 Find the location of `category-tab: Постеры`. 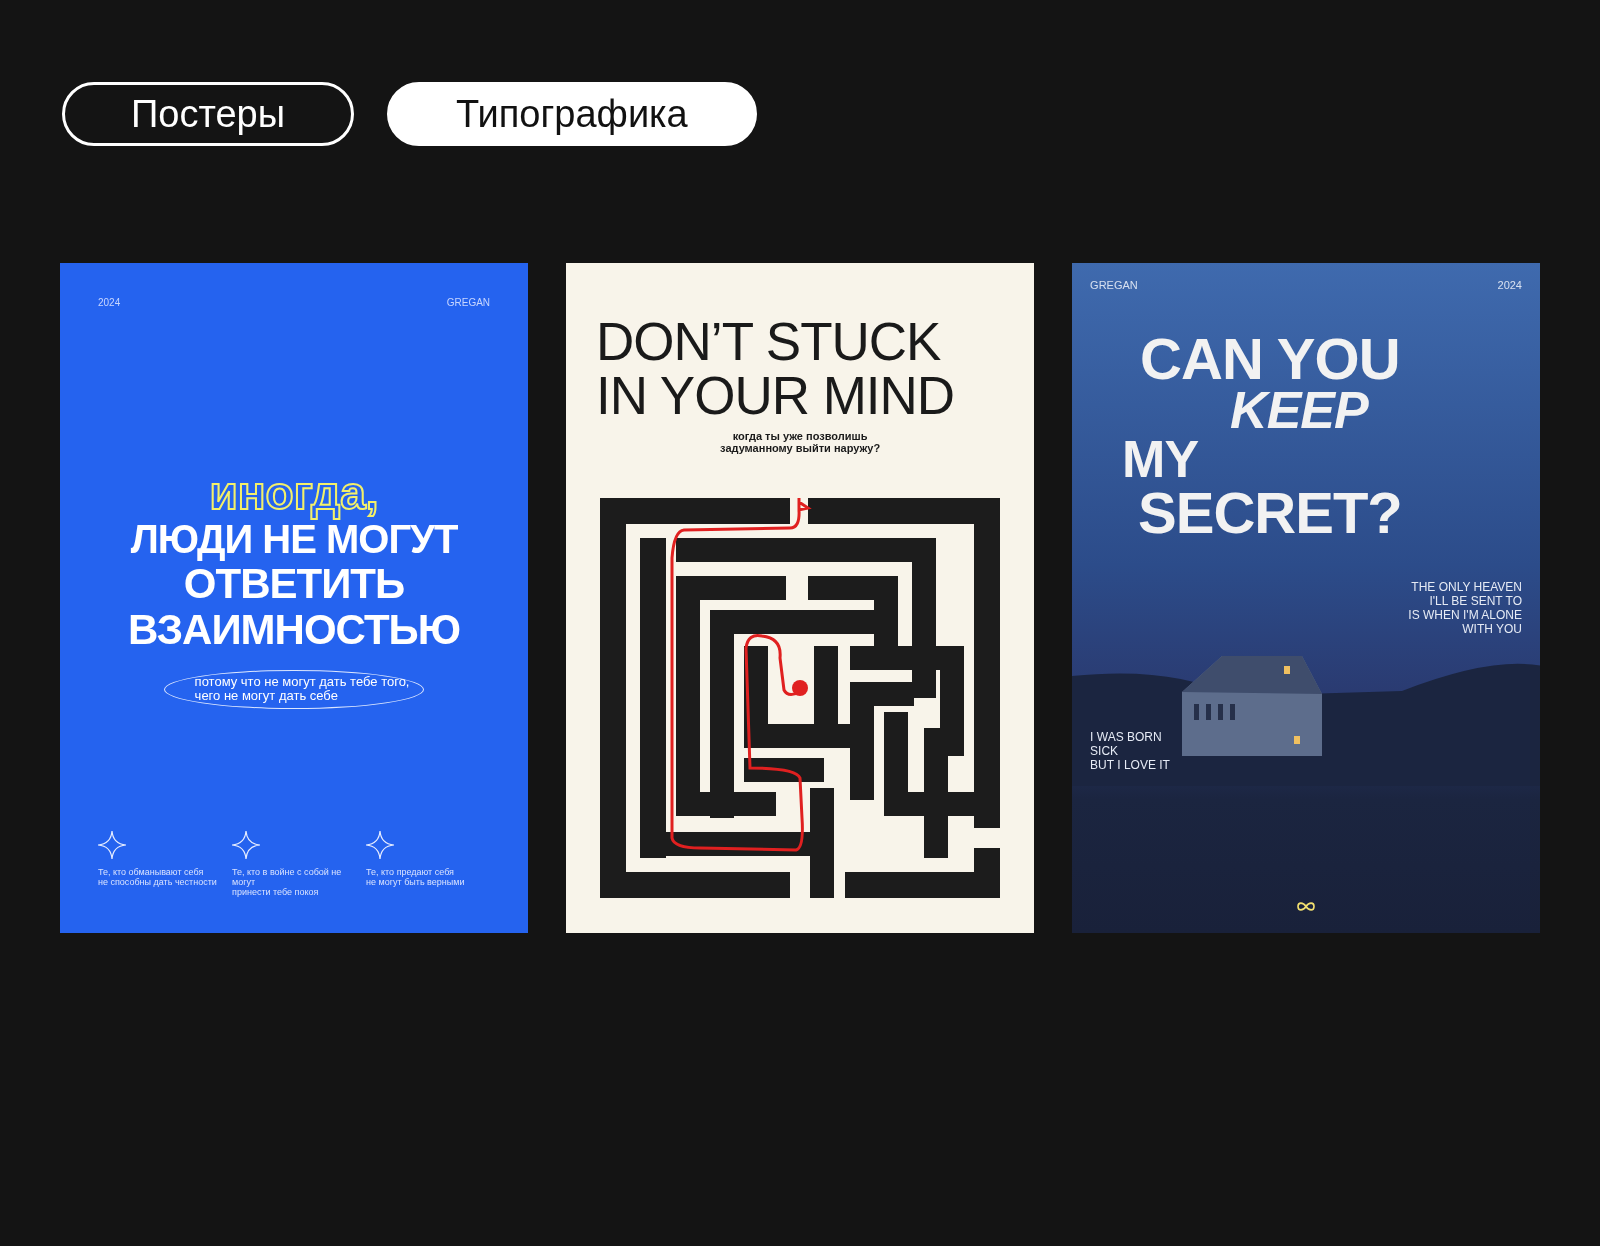

category-tab: Постеры is located at coordinates (208, 114).